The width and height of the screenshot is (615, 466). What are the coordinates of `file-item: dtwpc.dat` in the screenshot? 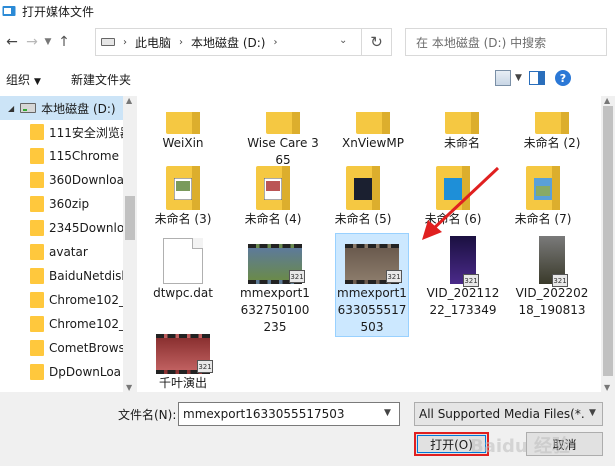 It's located at (183, 268).